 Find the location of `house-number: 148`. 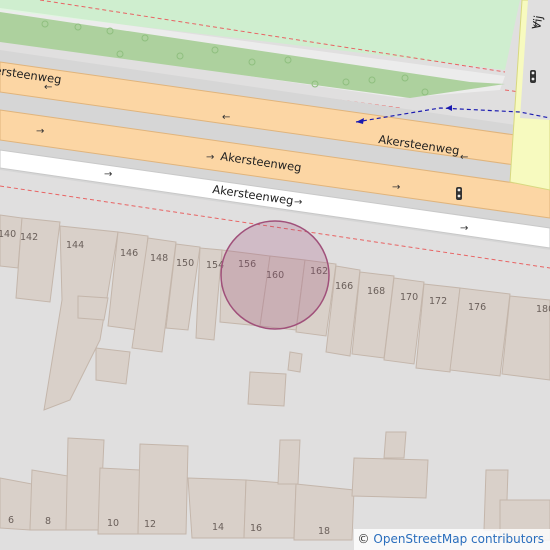

house-number: 148 is located at coordinates (159, 258).